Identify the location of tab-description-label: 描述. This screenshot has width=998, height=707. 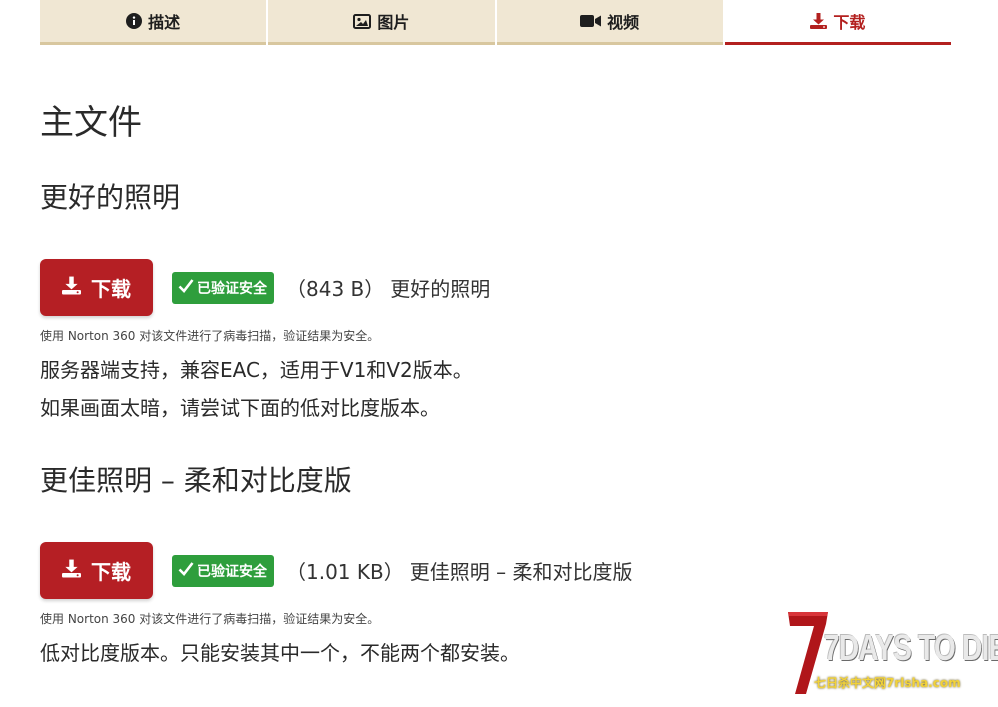
(164, 22).